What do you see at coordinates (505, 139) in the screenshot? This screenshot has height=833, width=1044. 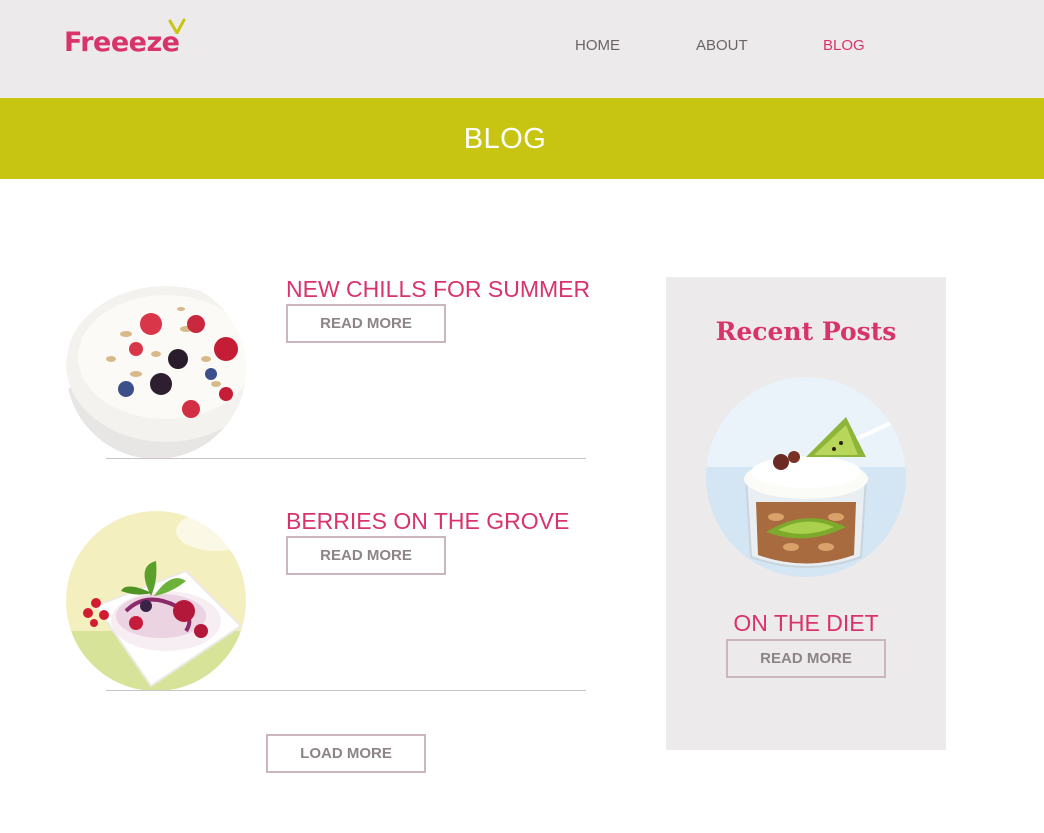 I see `page-title: BLOG` at bounding box center [505, 139].